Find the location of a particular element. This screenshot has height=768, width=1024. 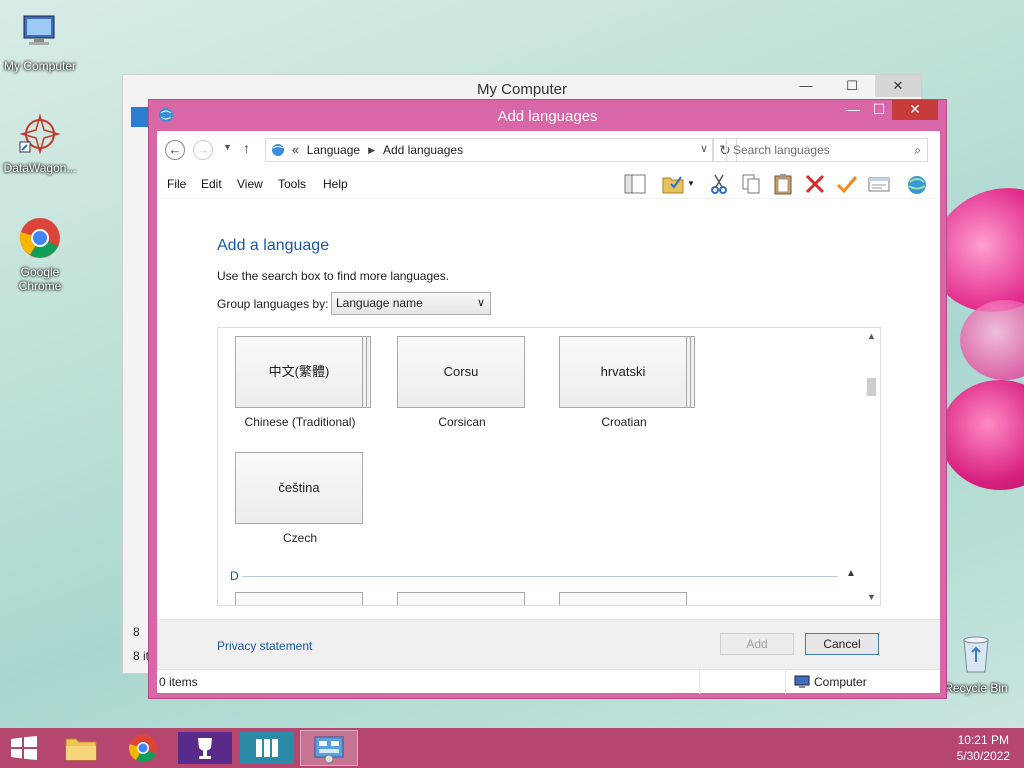

properties-icon is located at coordinates (879, 184).